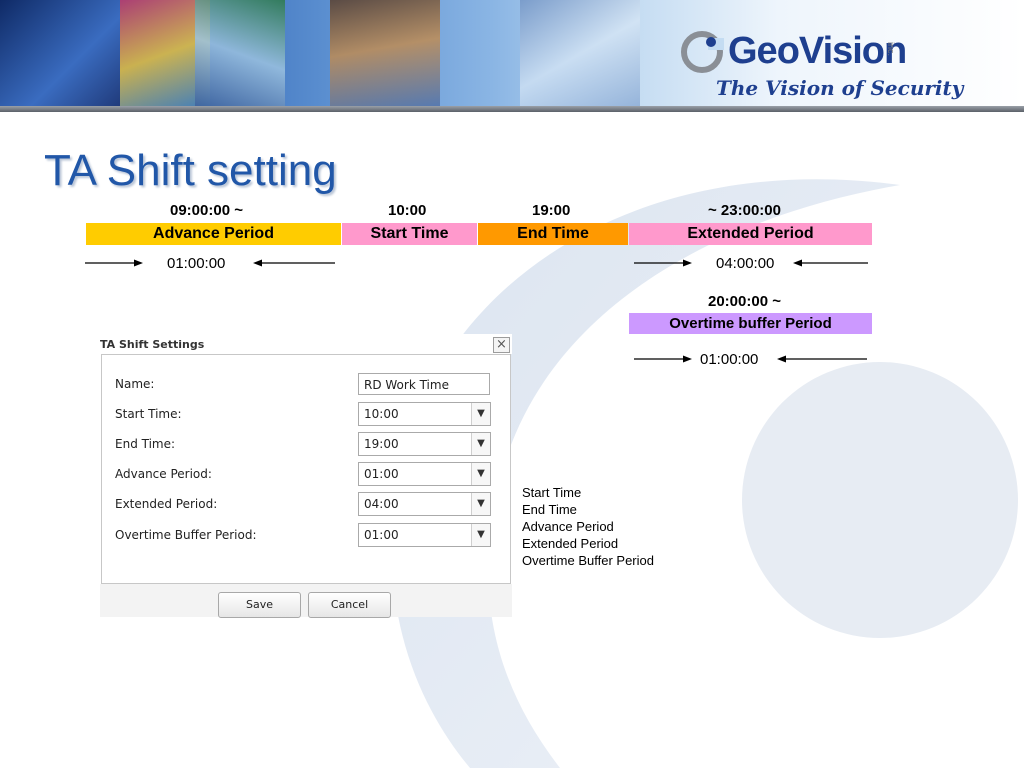 Image resolution: width=1024 pixels, height=768 pixels. What do you see at coordinates (424, 474) in the screenshot?
I see `advance-period-select: 01:00 ▼` at bounding box center [424, 474].